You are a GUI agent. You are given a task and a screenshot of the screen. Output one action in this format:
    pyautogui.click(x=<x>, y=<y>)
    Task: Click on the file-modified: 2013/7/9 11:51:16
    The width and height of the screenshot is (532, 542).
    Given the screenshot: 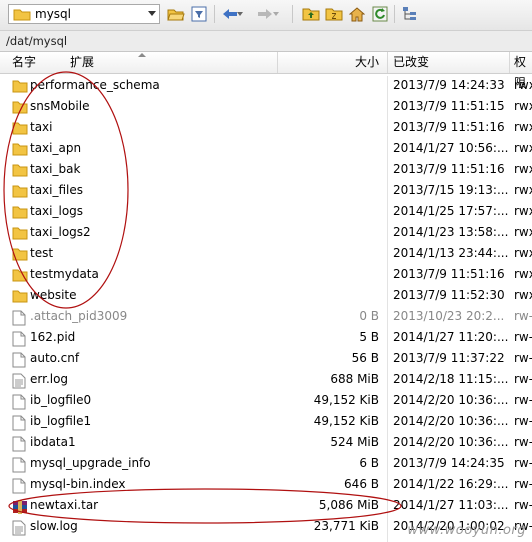 What is the action you would take?
    pyautogui.click(x=449, y=274)
    